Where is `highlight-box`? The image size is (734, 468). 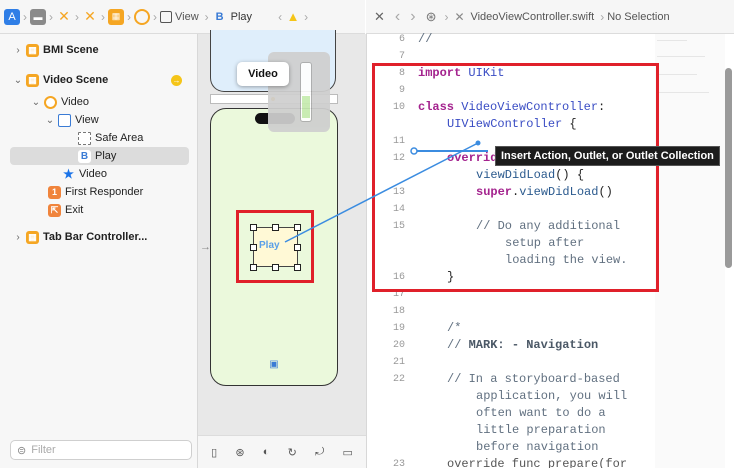 highlight-box is located at coordinates (275, 246).